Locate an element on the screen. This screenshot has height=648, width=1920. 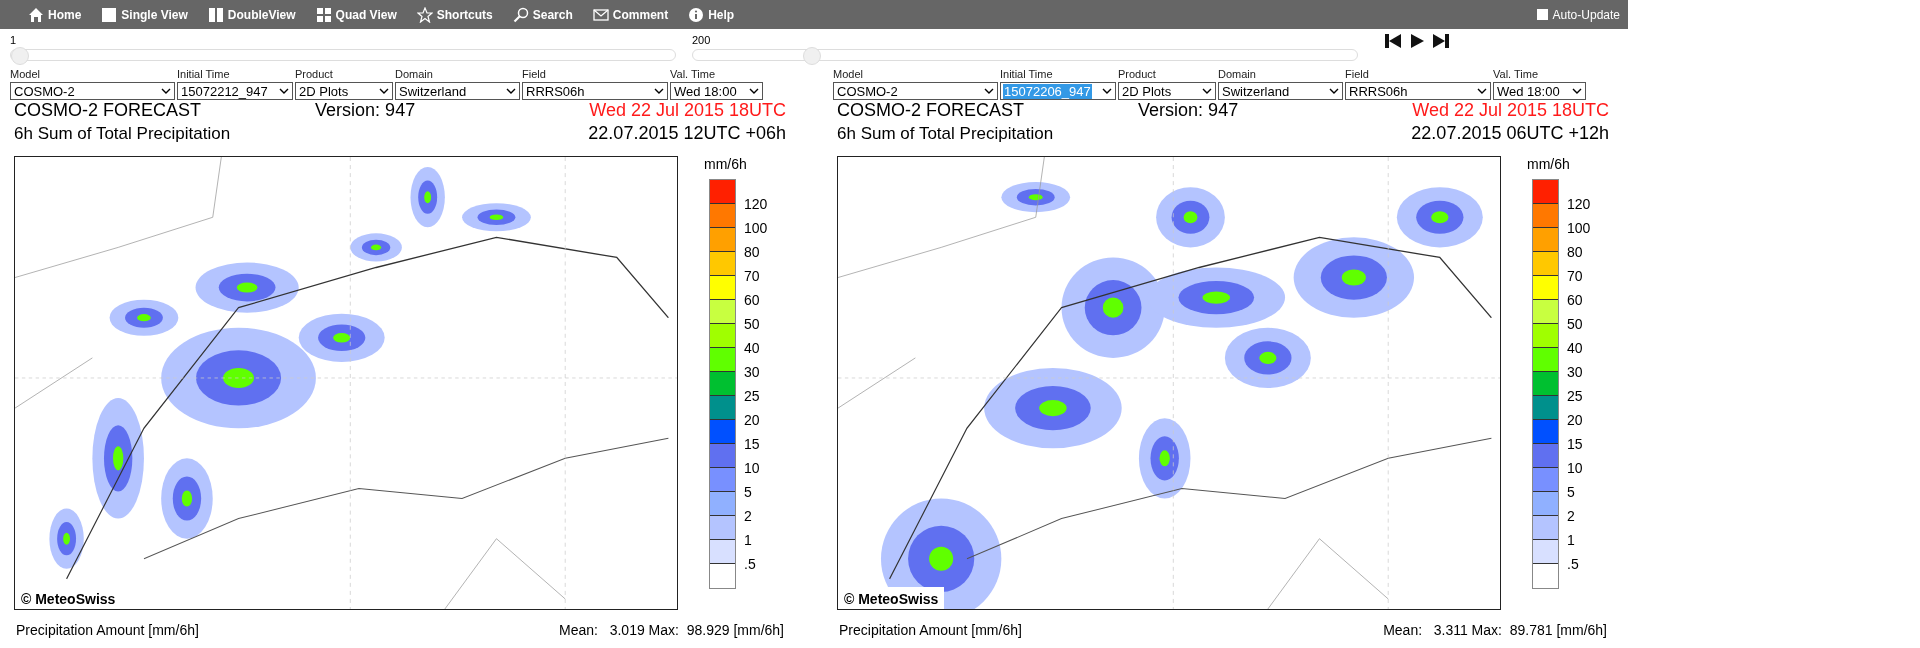
mail-icon is located at coordinates (600, 14).